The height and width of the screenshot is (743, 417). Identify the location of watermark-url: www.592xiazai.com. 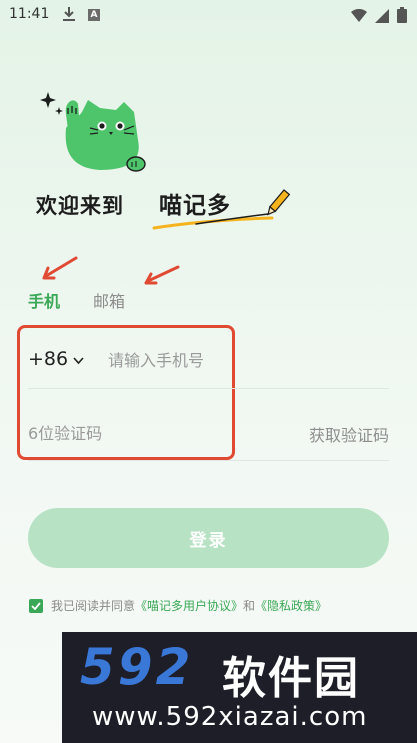
(230, 717).